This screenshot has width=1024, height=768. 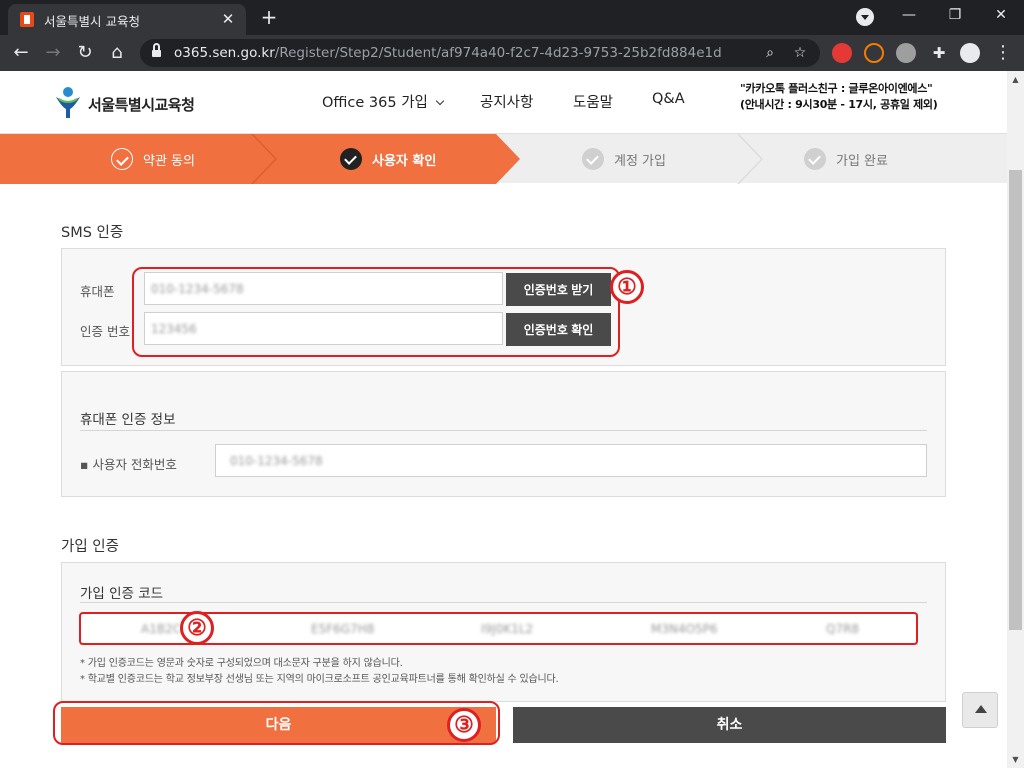 I want to click on step-account-signup: 계정 가입, so click(x=624, y=159).